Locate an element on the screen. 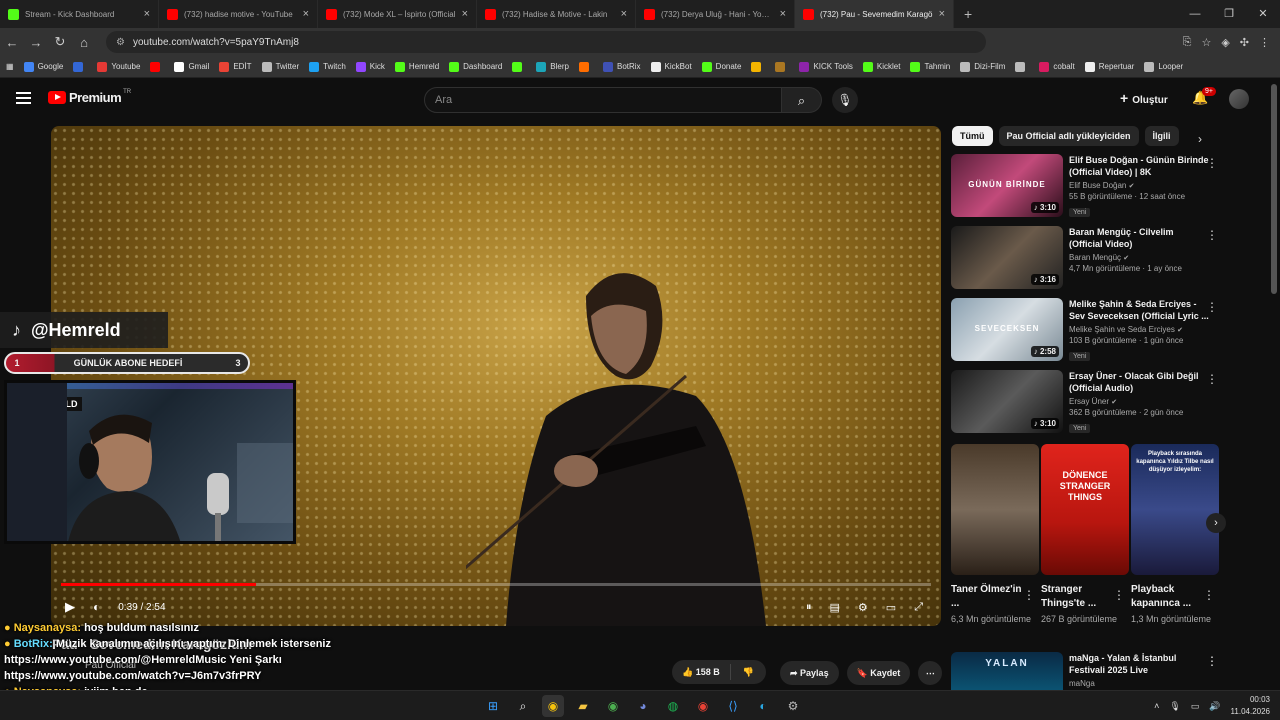  browser-tab: (732) Hadise & Motive - Lakin × is located at coordinates (556, 14).